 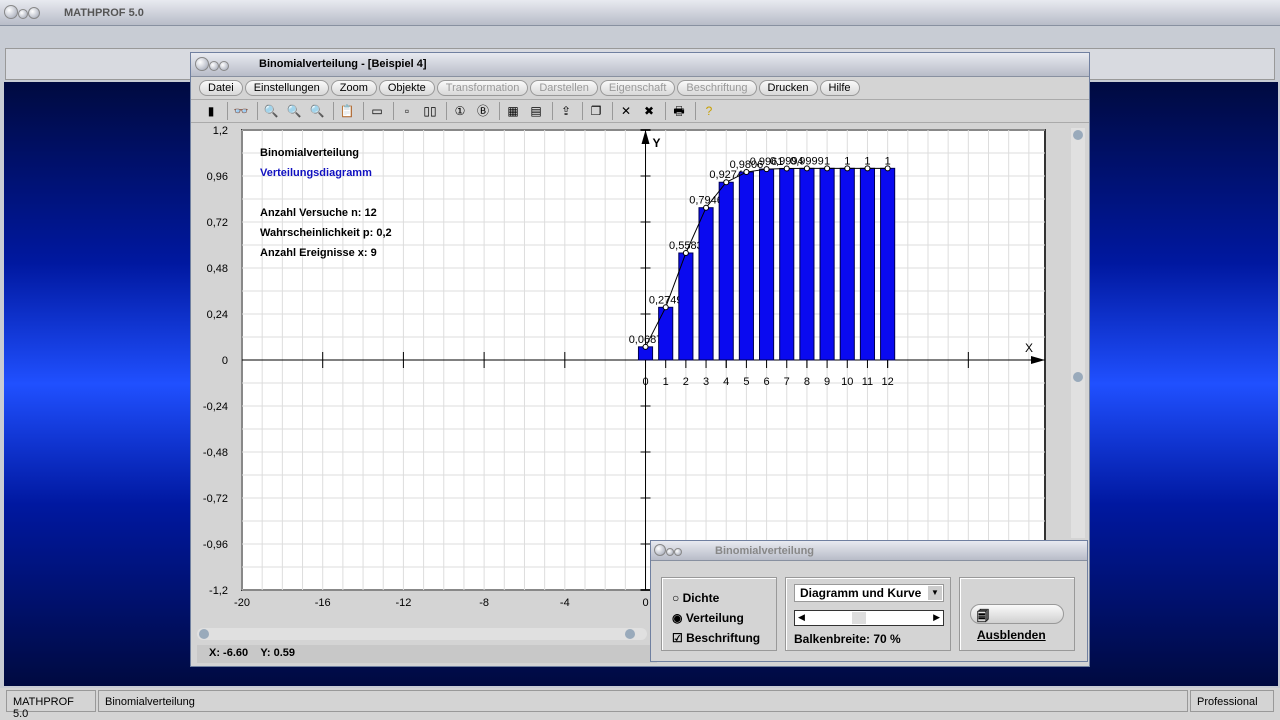 I want to click on hide-button-label: Ausblenden, so click(x=1011, y=635).